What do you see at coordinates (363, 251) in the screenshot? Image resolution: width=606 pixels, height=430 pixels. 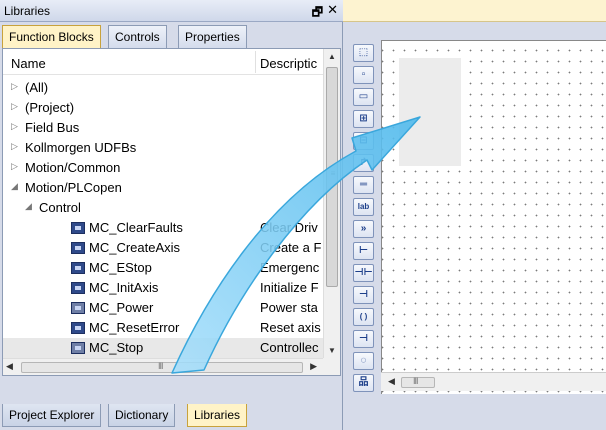 I see `left-rail-tool-icon: ⊢` at bounding box center [363, 251].